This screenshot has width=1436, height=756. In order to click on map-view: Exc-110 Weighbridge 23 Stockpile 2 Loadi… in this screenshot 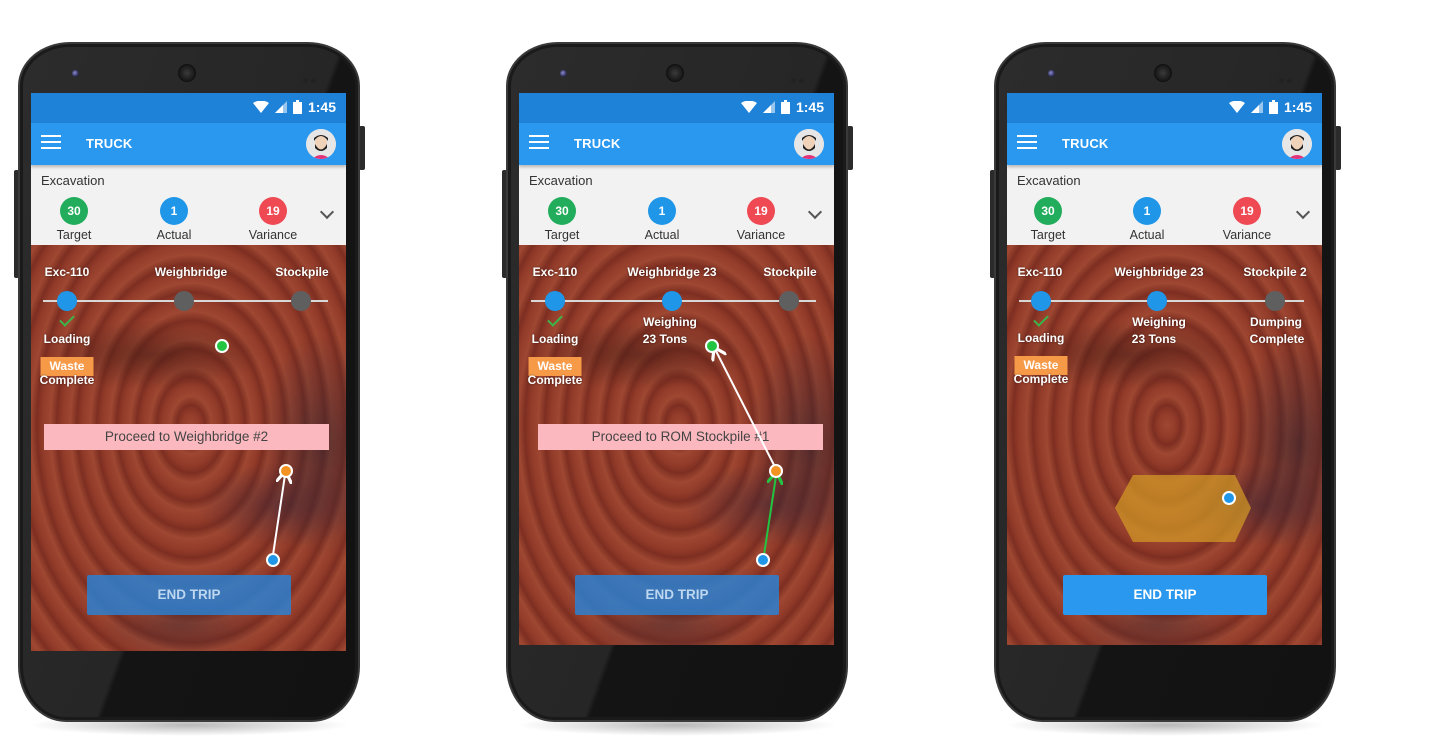, I will do `click(1164, 445)`.